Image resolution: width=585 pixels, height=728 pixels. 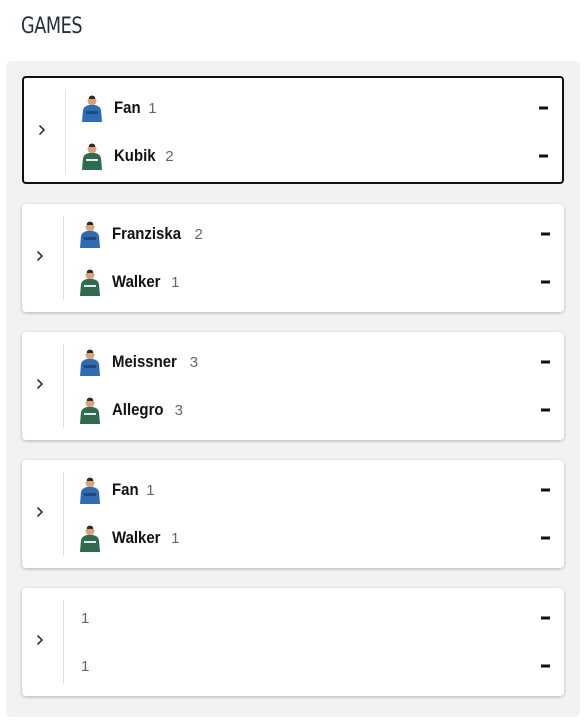 What do you see at coordinates (135, 155) in the screenshot?
I see `player-name: Kubik` at bounding box center [135, 155].